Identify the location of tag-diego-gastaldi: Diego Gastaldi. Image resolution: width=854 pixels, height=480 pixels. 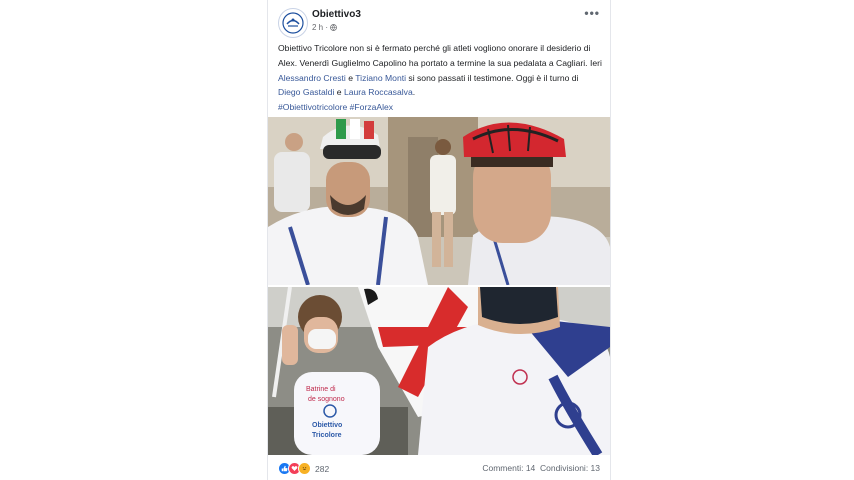
(306, 92).